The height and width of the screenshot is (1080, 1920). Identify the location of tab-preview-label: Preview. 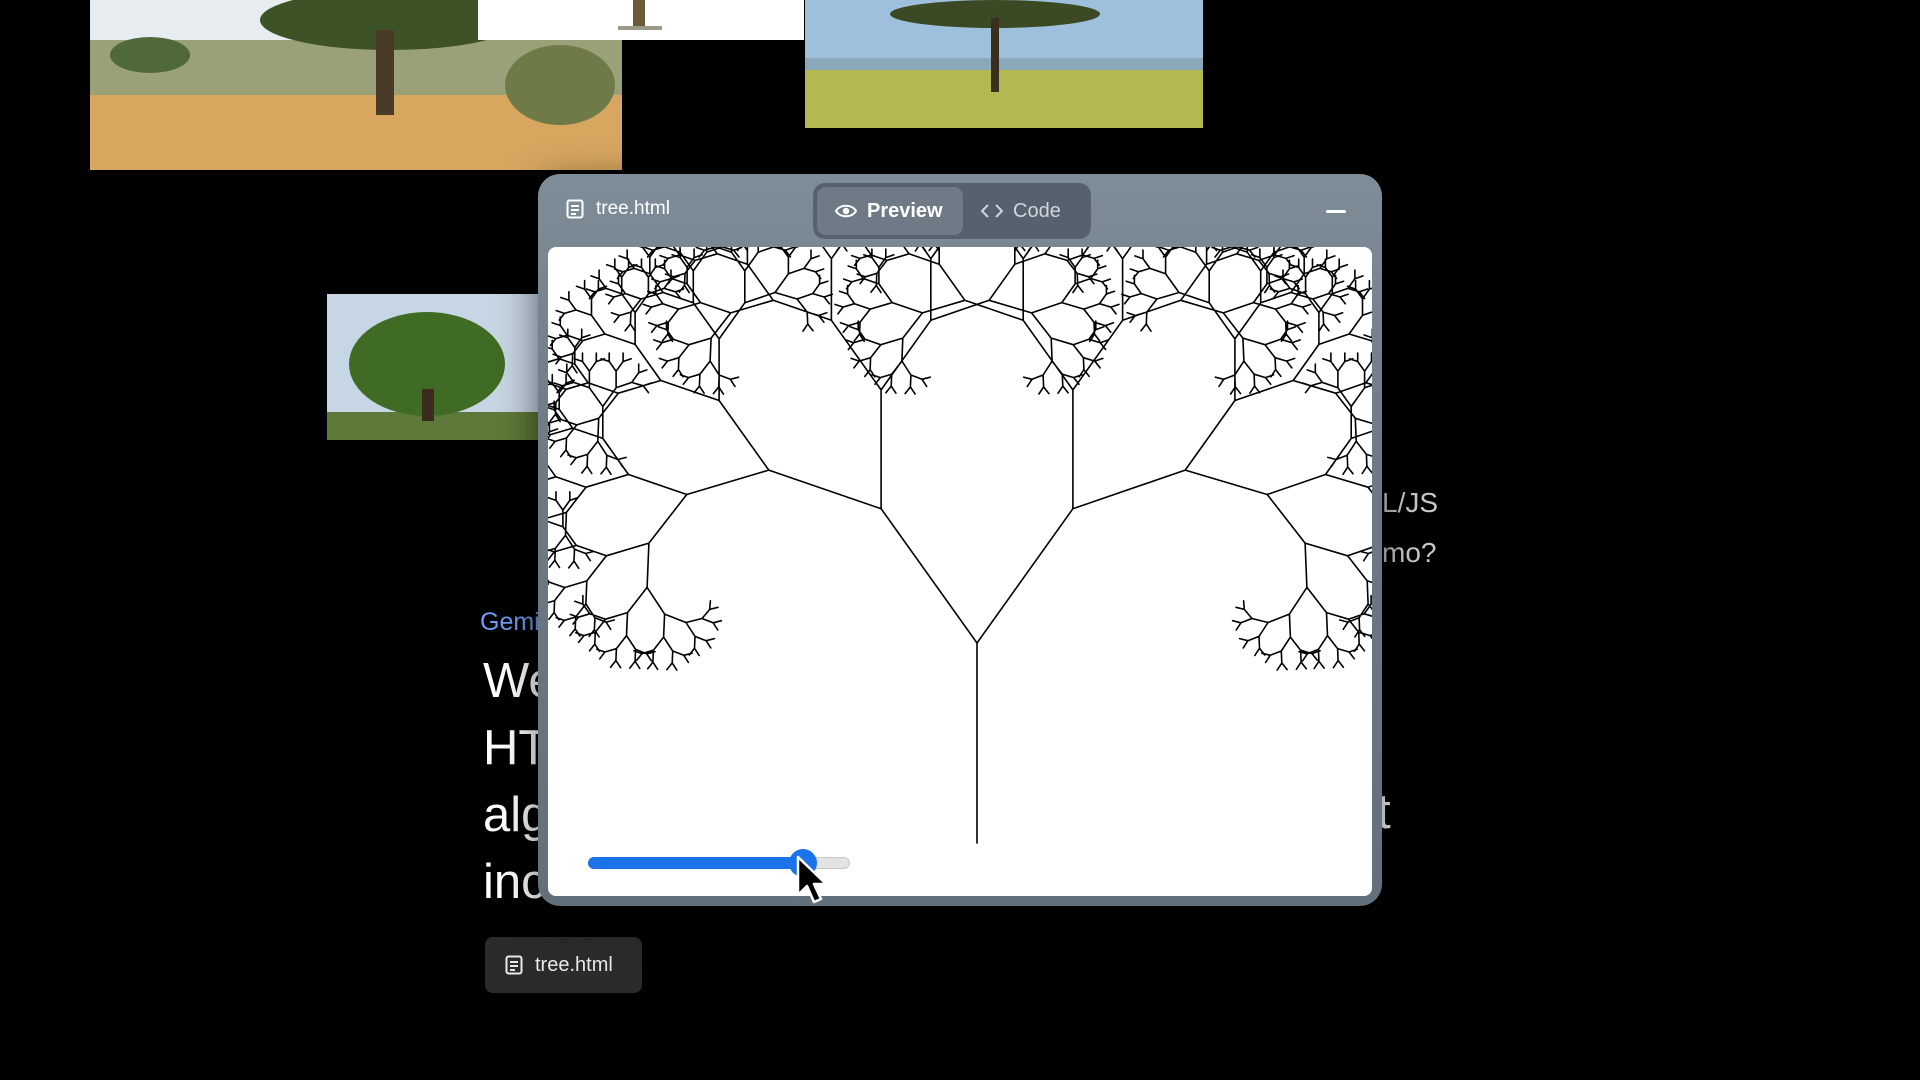
(905, 210).